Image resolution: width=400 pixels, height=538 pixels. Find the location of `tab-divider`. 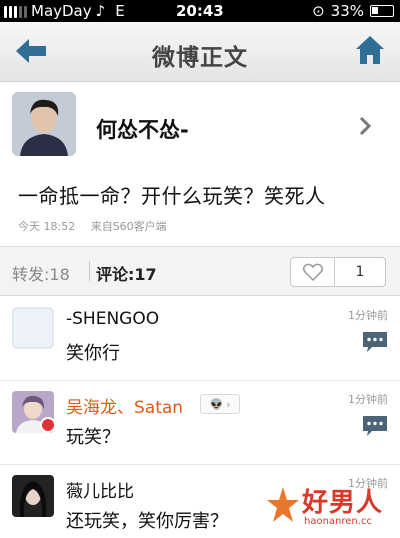

tab-divider is located at coordinates (89, 271).